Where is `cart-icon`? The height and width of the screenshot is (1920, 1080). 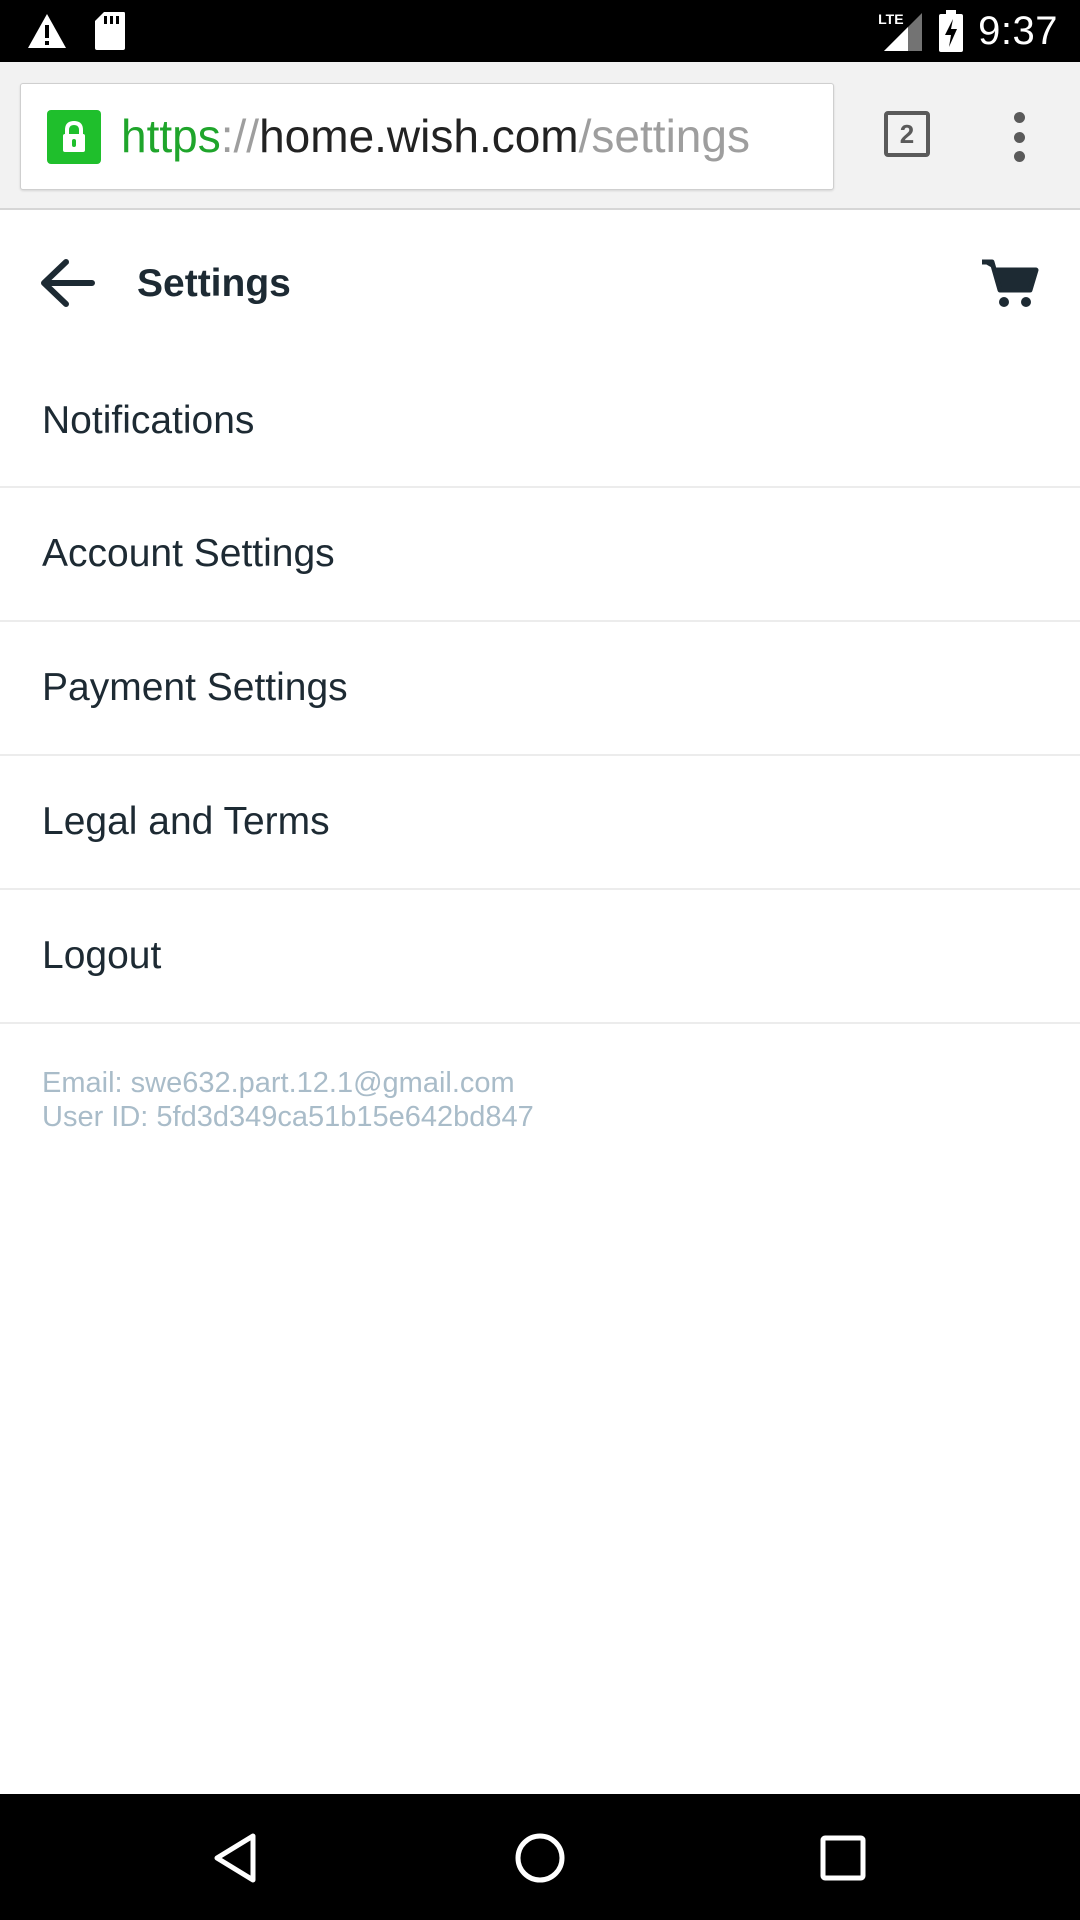
cart-icon is located at coordinates (1010, 283).